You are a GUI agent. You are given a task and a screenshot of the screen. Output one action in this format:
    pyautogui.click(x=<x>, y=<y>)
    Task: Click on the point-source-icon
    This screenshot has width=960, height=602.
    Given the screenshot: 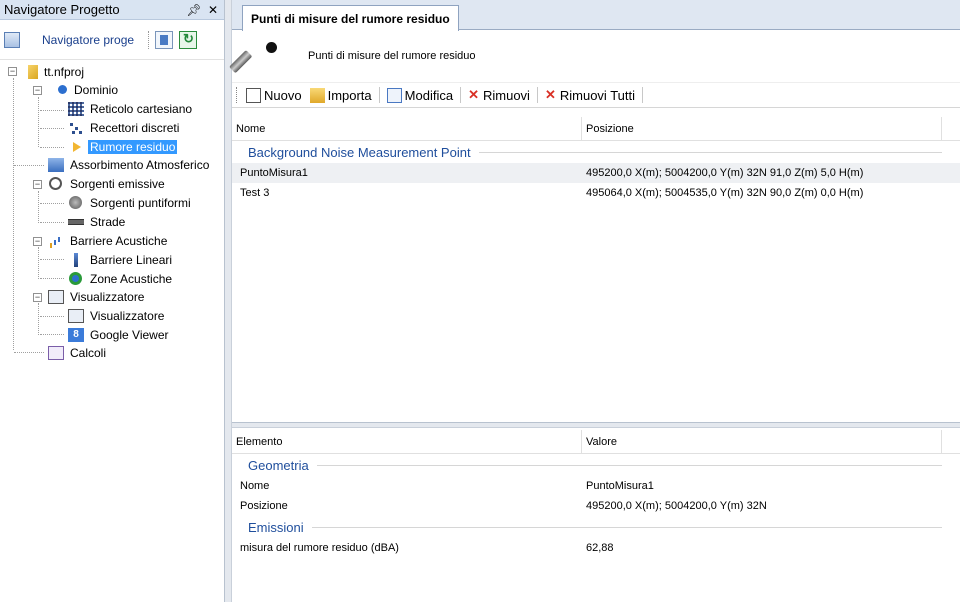 What is the action you would take?
    pyautogui.click(x=76, y=203)
    